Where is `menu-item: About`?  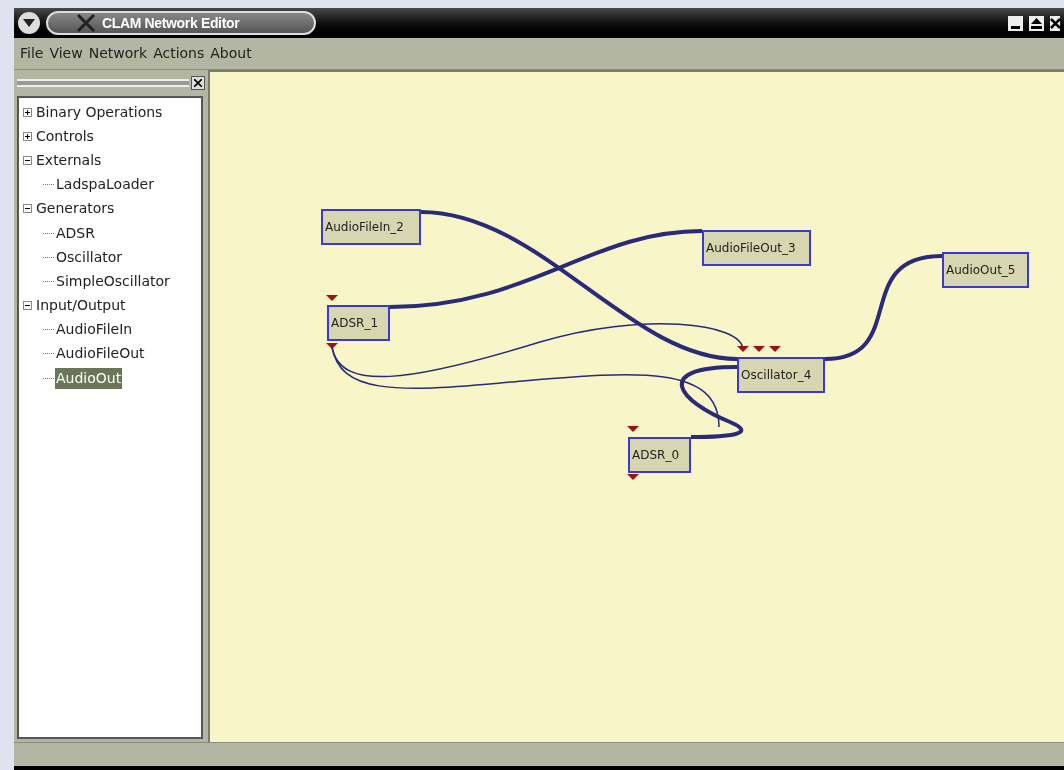
menu-item: About is located at coordinates (231, 53).